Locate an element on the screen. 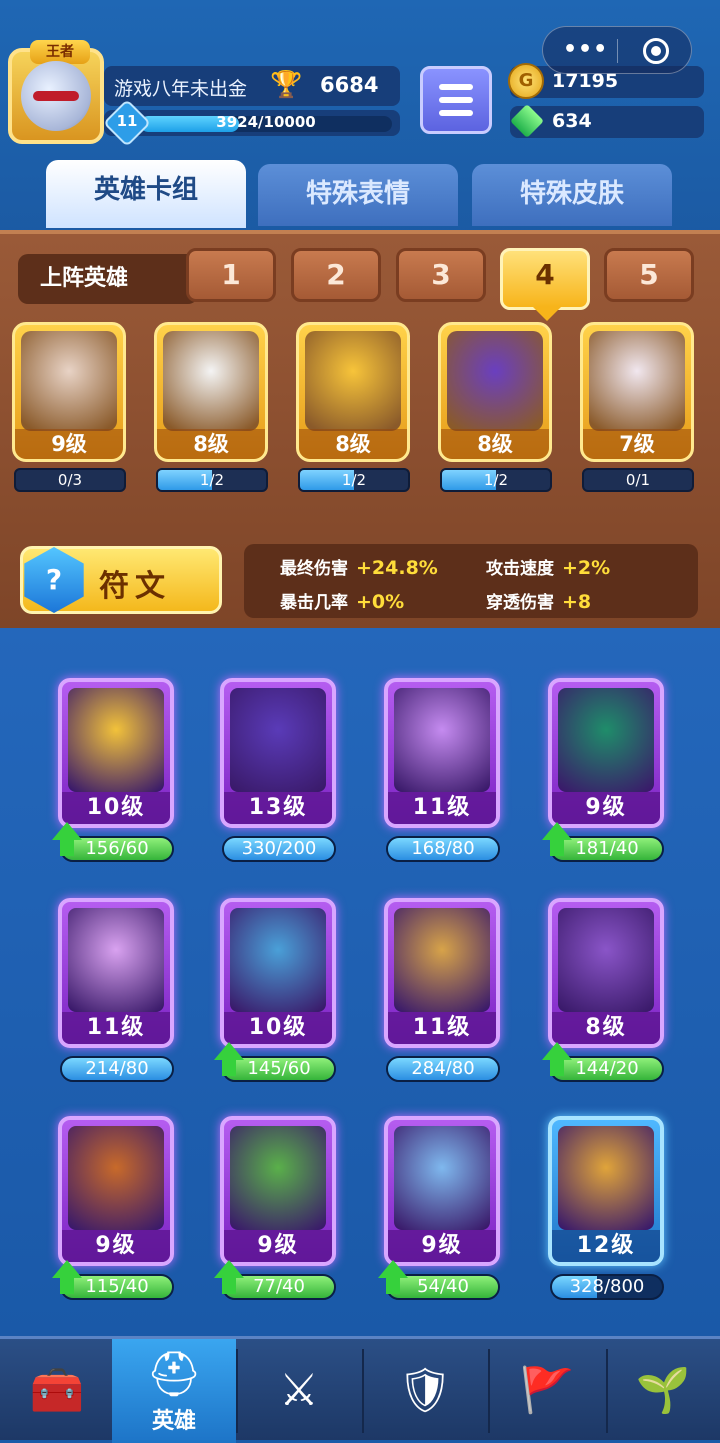 The height and width of the screenshot is (1443, 720). card-frame: 12级 is located at coordinates (606, 1191).